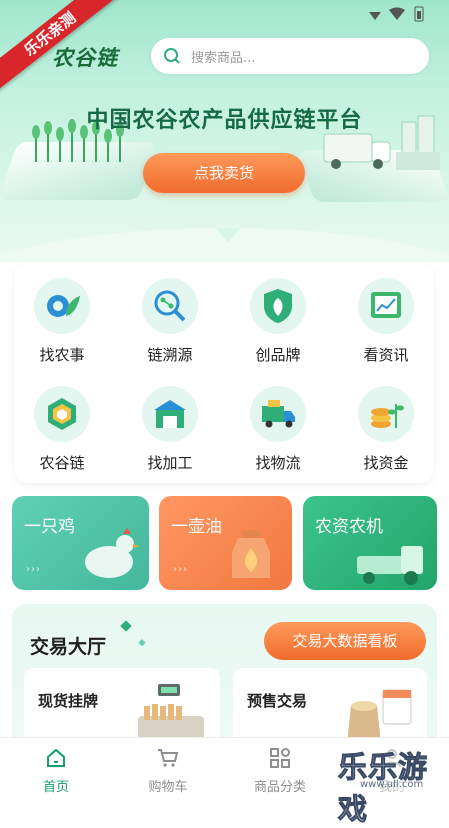 The image size is (449, 828). Describe the element at coordinates (375, 16) in the screenshot. I see `signal-icon` at that location.